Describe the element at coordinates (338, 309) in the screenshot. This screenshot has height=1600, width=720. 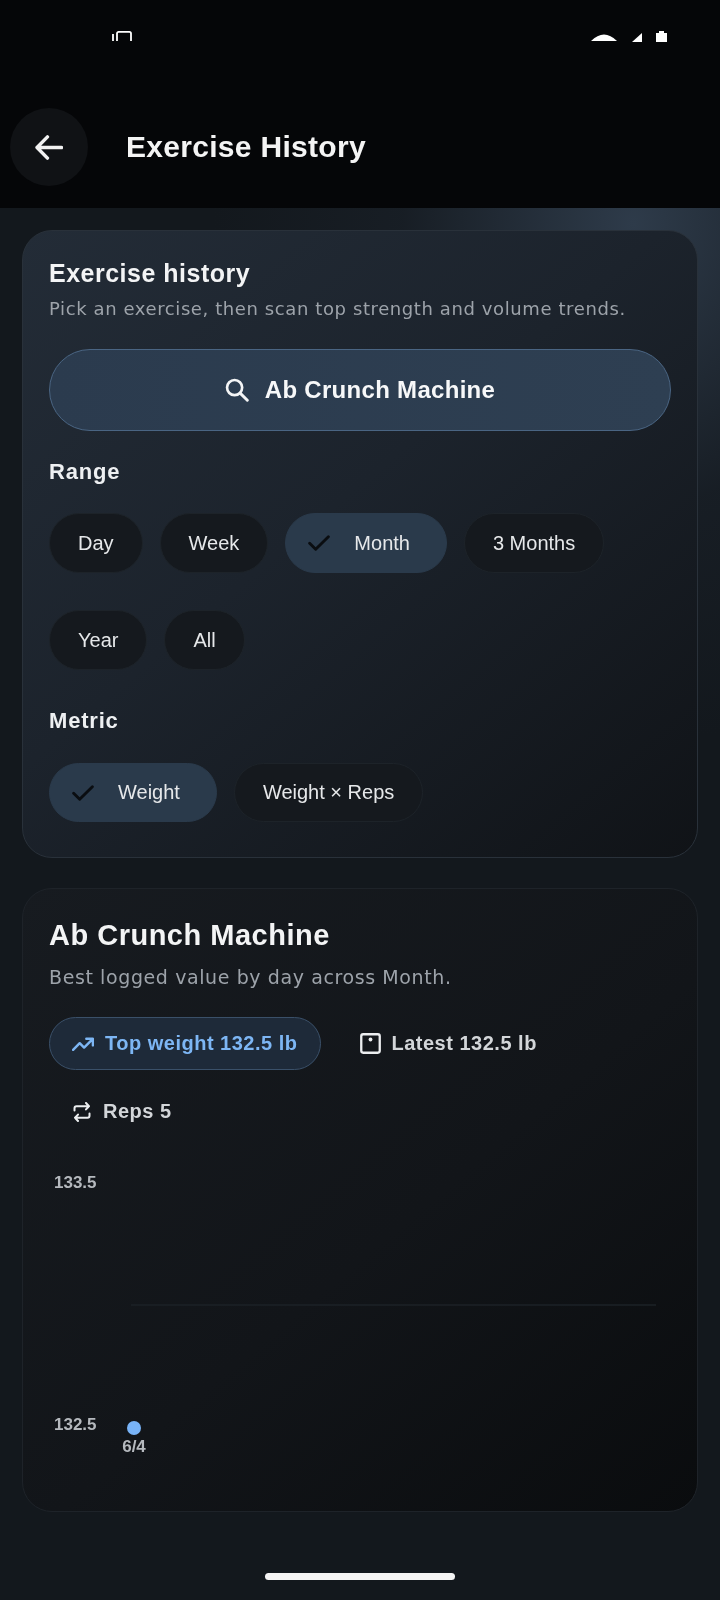
I see `card-subtitle: Pick an exercise, then scan top strength and volume trends.` at that location.